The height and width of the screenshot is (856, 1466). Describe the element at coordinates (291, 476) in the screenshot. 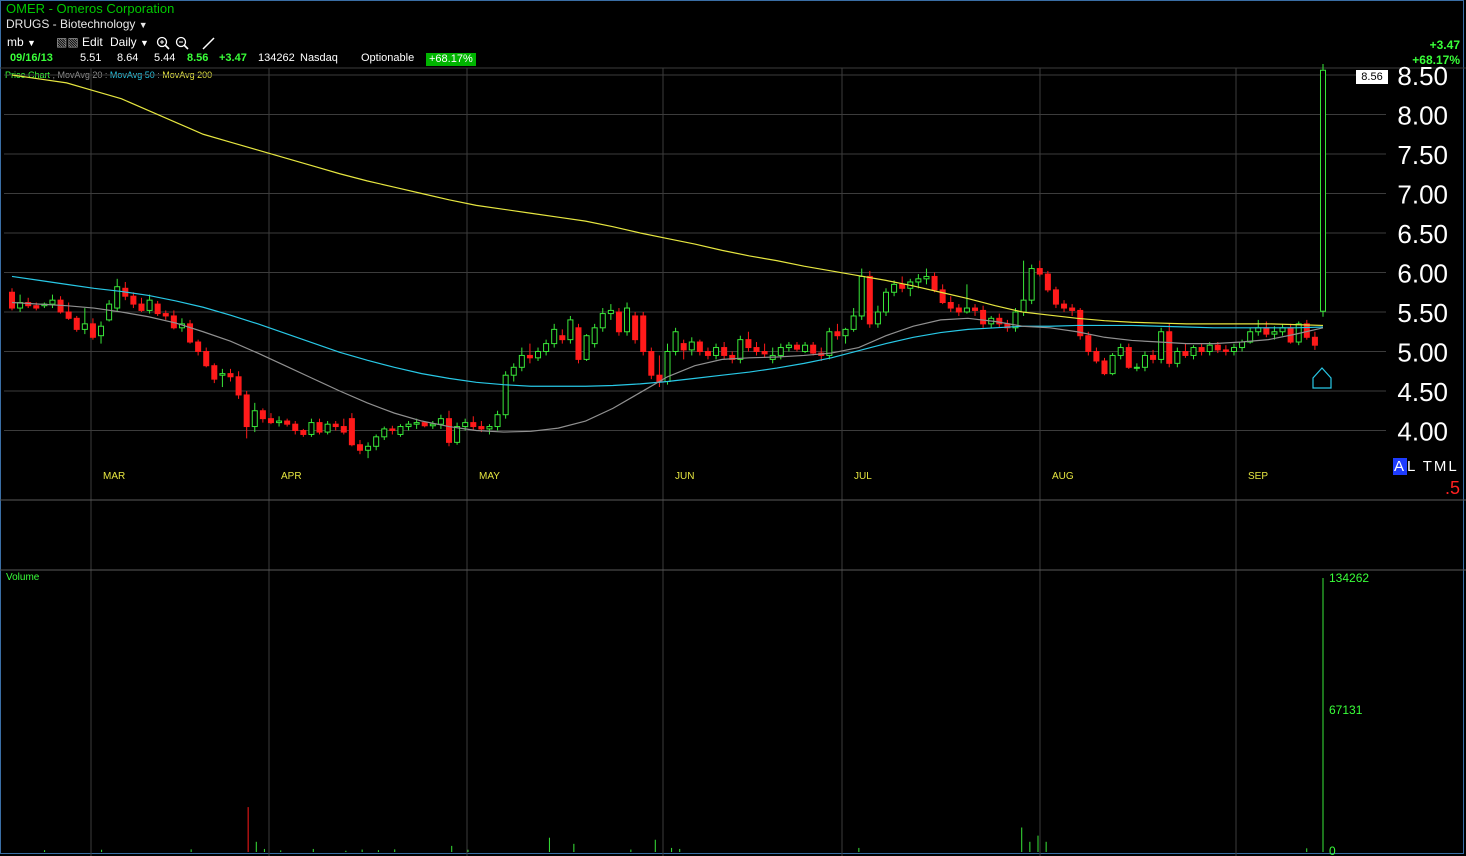

I see `x-month-label: APR` at that location.